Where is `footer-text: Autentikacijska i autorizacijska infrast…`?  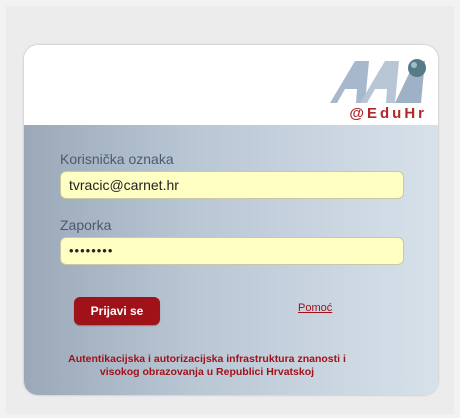
footer-text: Autentikacijska i autorizacijska infrast… is located at coordinates (207, 366).